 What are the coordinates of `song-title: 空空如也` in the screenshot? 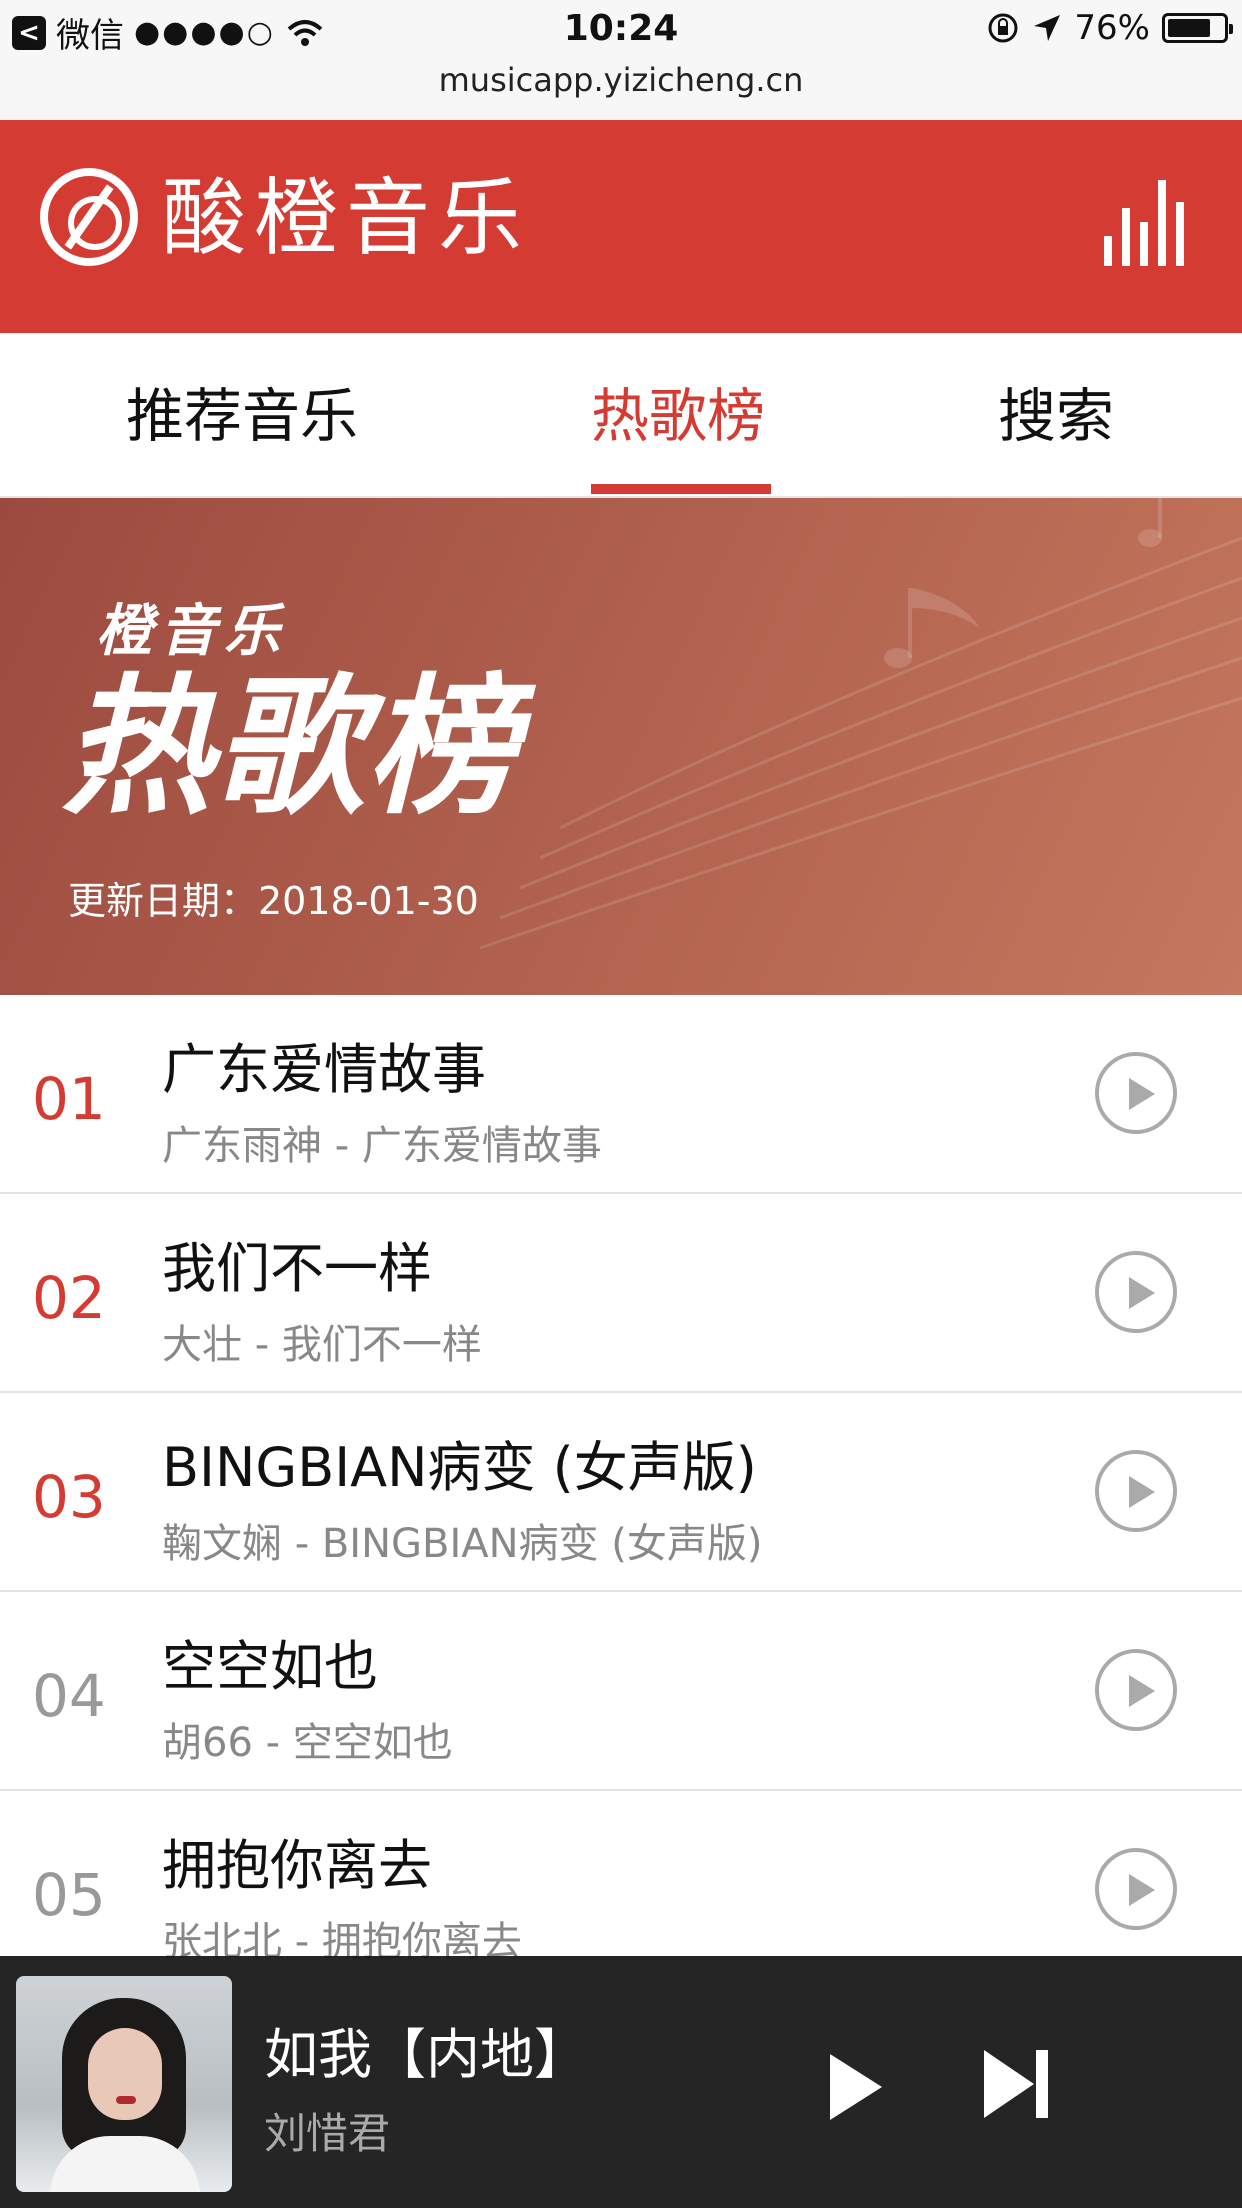 It's located at (270, 1666).